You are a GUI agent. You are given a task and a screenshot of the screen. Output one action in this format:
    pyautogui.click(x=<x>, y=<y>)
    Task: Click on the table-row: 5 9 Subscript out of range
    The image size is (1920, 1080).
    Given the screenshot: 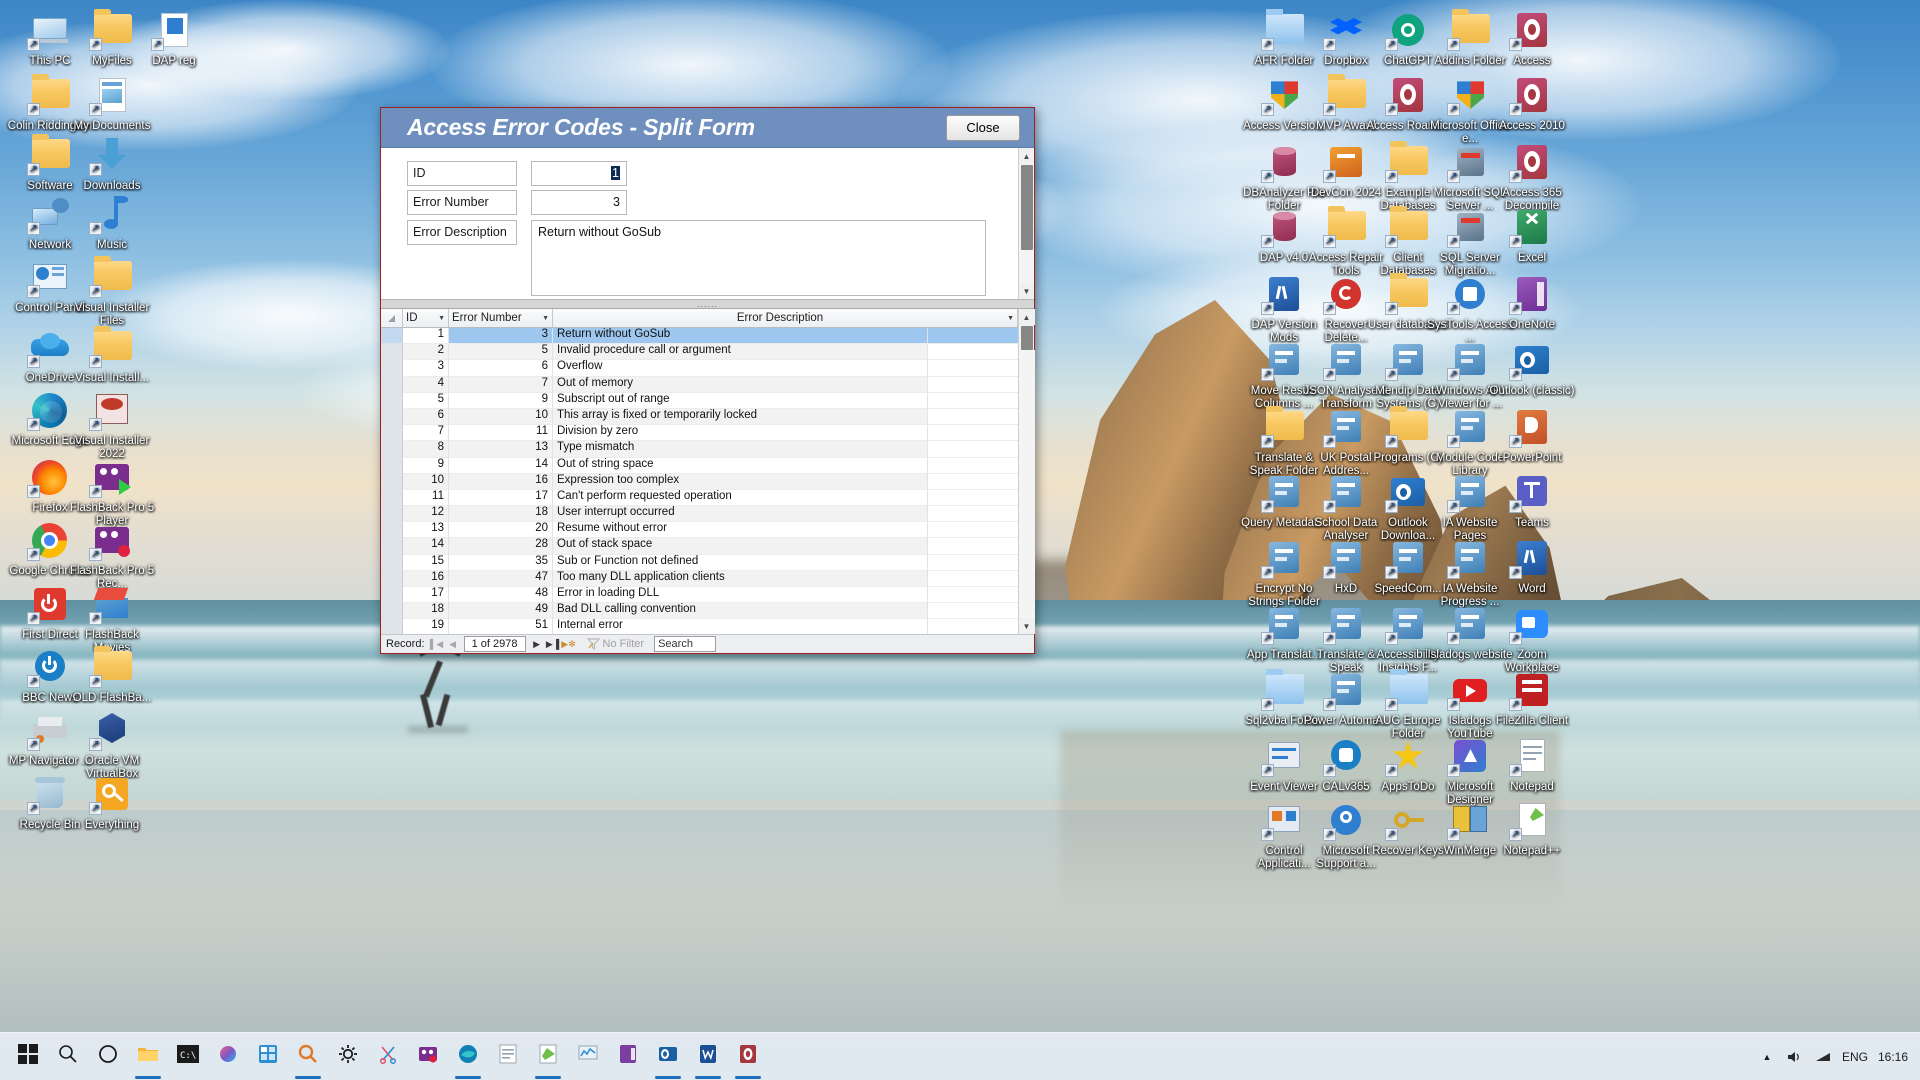 What is the action you would take?
    pyautogui.click(x=699, y=400)
    